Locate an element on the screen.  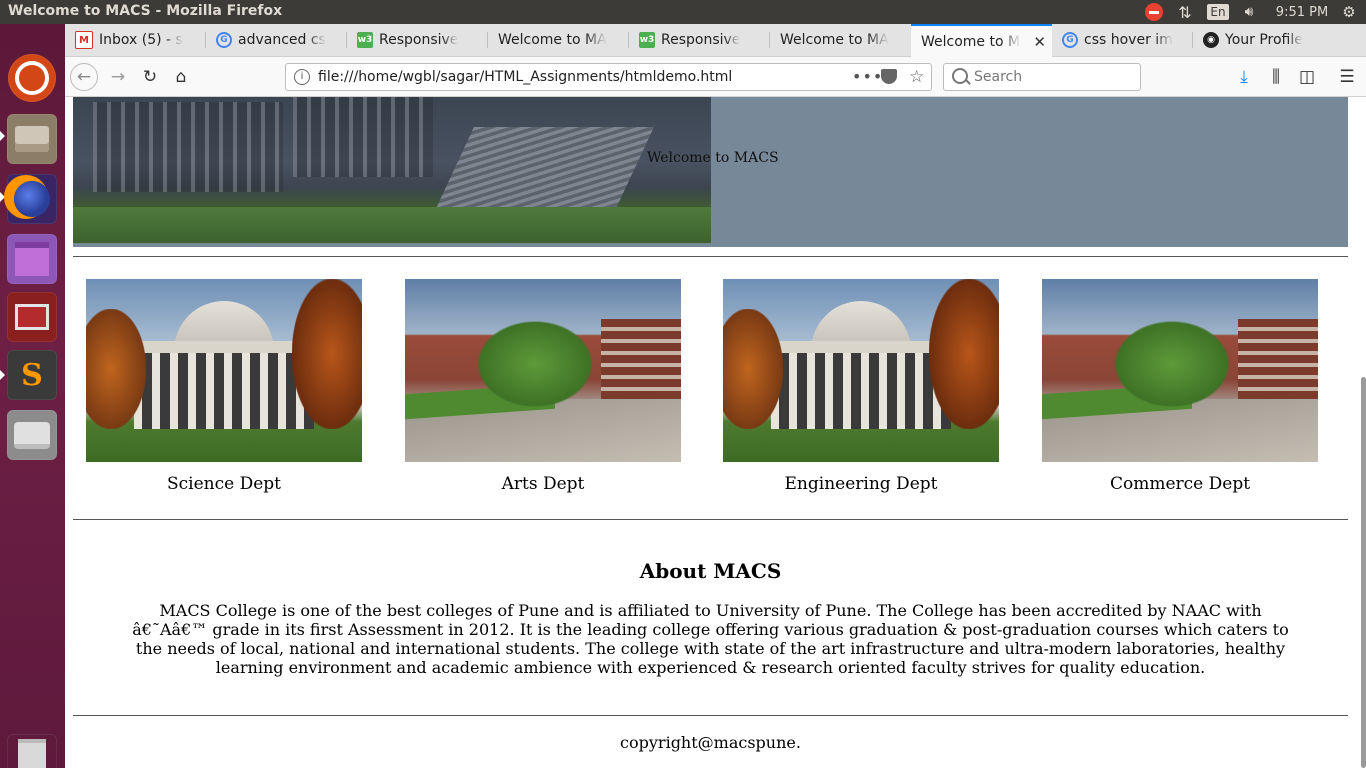
bookmark-star-icon: ☆ is located at coordinates (916, 77).